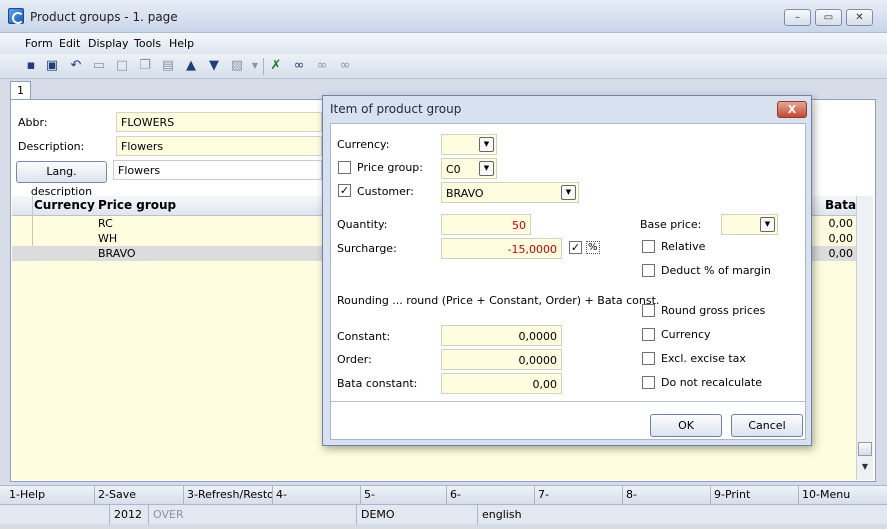 This screenshot has height=529, width=887. I want to click on menu-tools: Tools, so click(147, 43).